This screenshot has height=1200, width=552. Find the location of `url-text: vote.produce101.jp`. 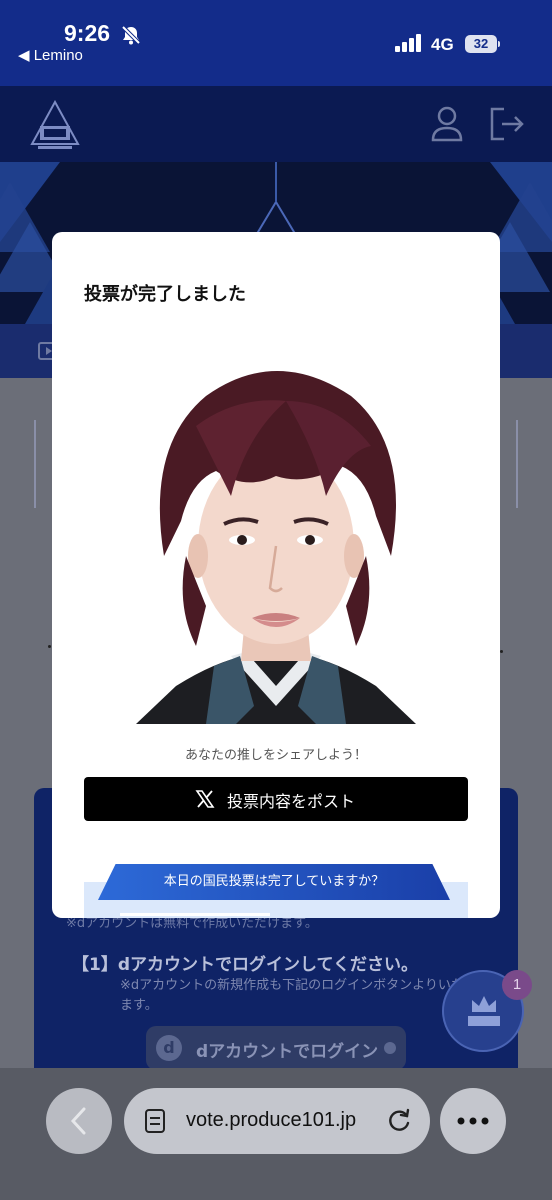

url-text: vote.produce101.jp is located at coordinates (271, 1120).